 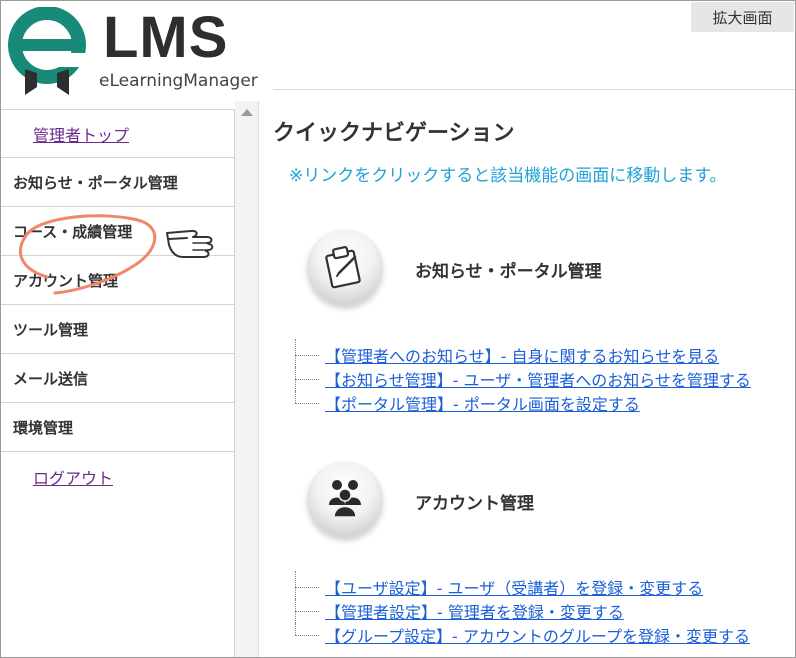 I want to click on sidebar-item-label: メール送信, so click(x=51, y=378).